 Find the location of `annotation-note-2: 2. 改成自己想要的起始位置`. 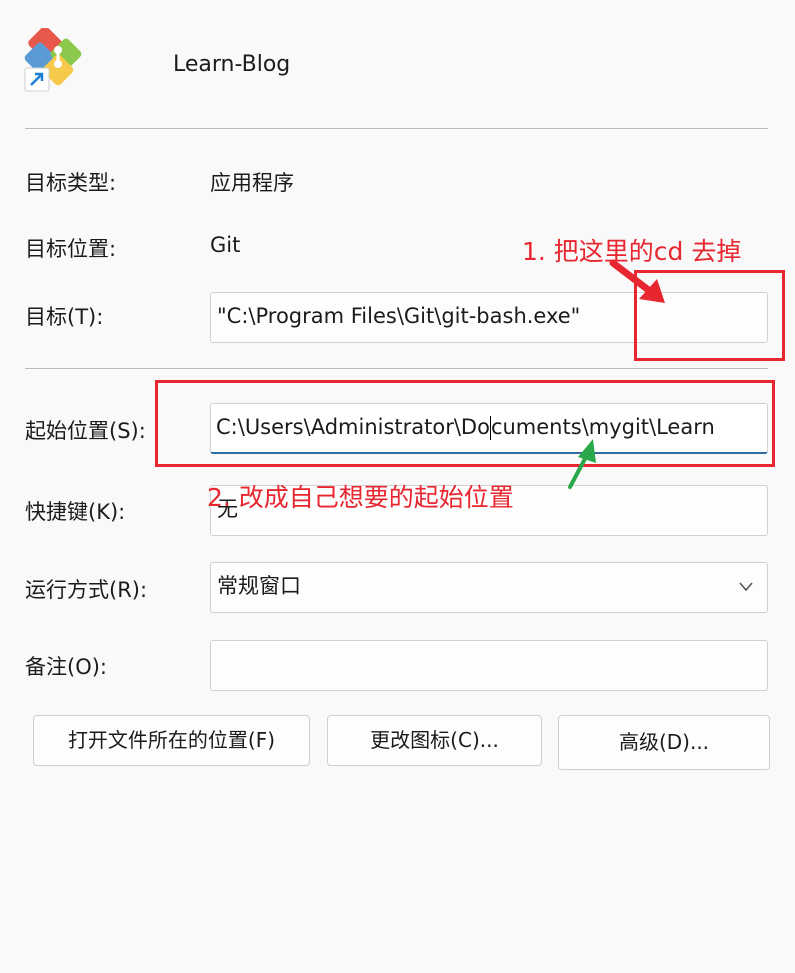

annotation-note-2: 2. 改成自己想要的起始位置 is located at coordinates (360, 497).